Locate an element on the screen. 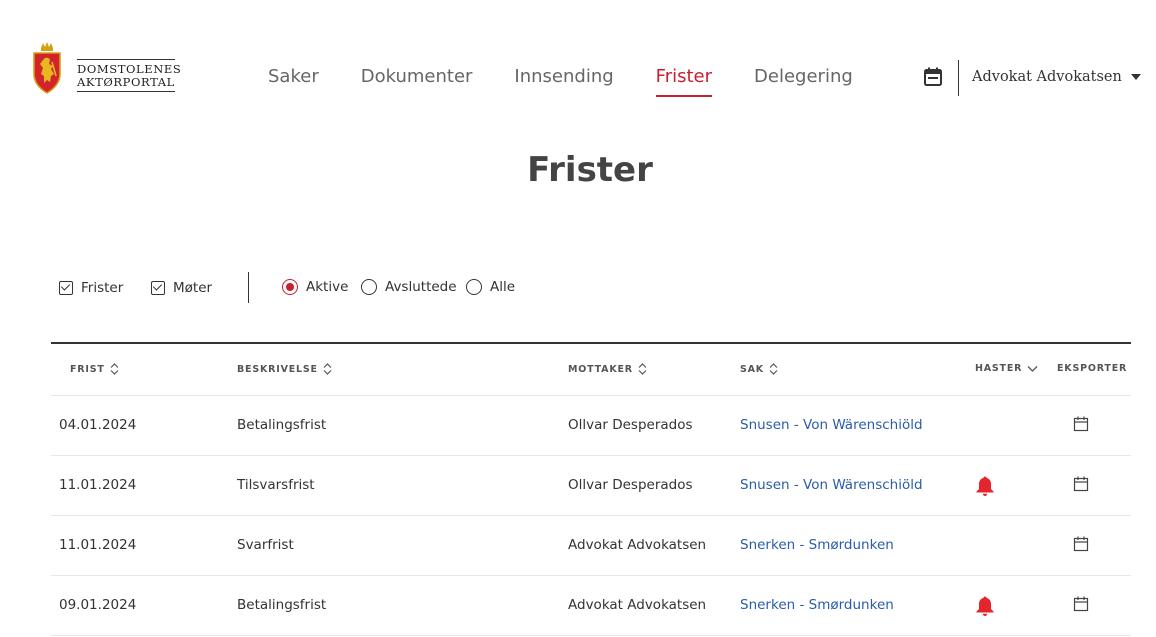  filter-bar: Frister Møter Aktive Avsluttede Alle is located at coordinates (319, 288).